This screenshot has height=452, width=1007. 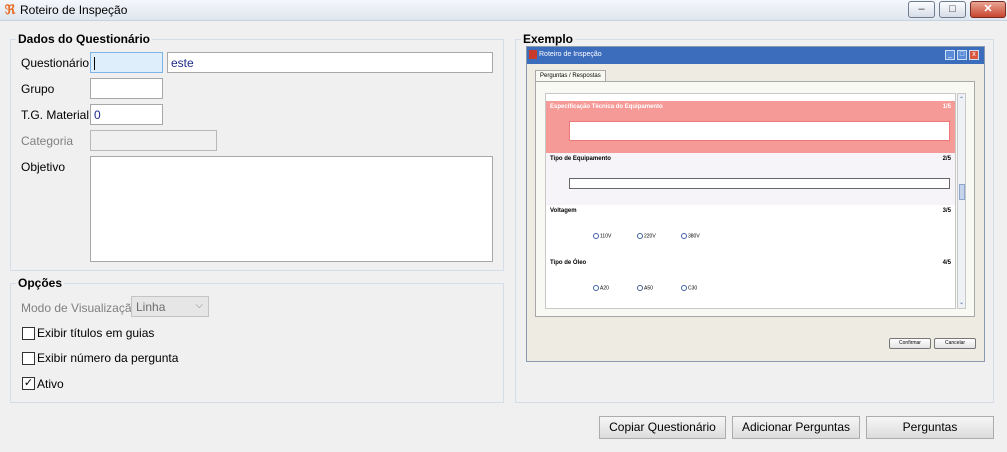 I want to click on ativo-checkbox: ✓, so click(x=28, y=383).